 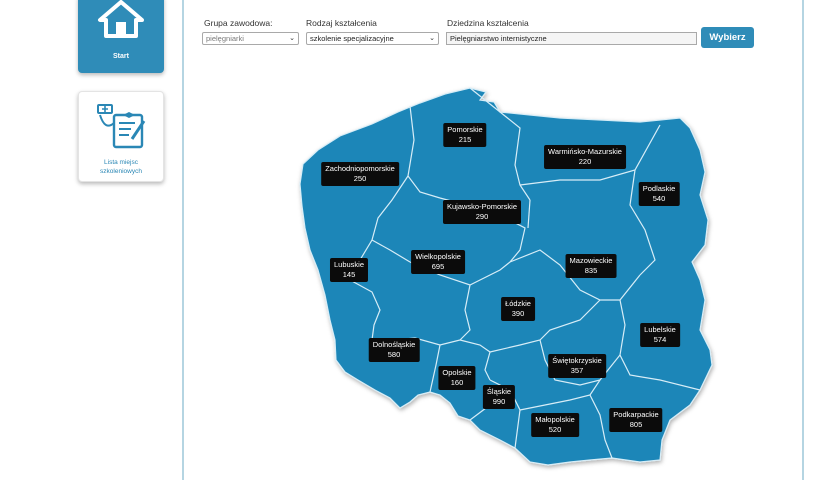 I want to click on region-pomorskie: Pomorskie 215, so click(x=465, y=135).